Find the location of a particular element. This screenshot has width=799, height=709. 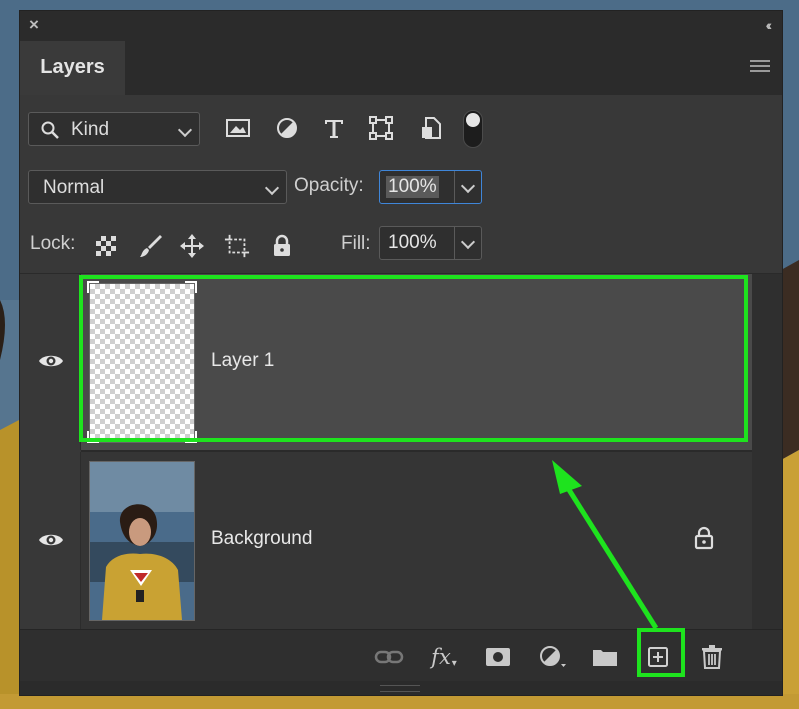

filter-toggle-switch is located at coordinates (473, 129).